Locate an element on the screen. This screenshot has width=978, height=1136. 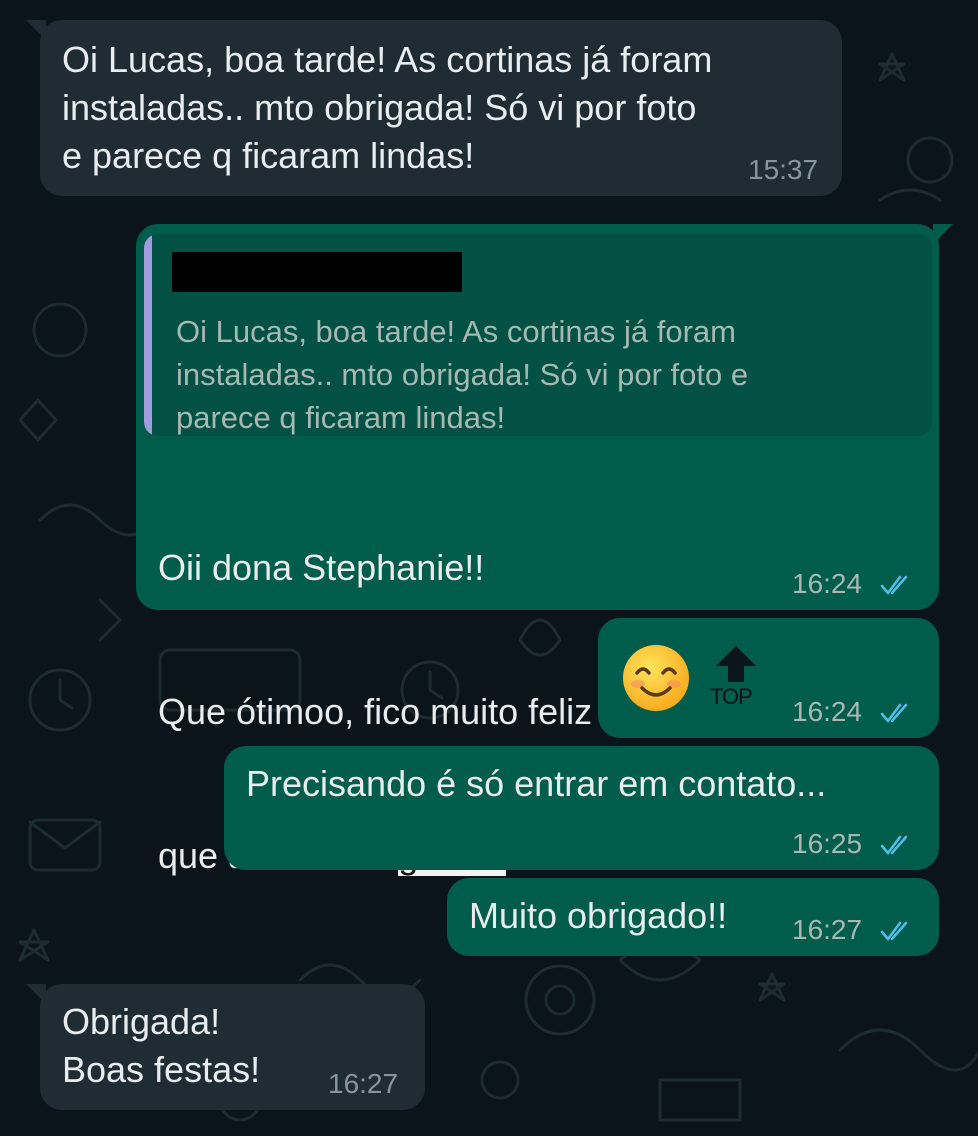
message-text: Muito obrigado!! is located at coordinates (598, 915).